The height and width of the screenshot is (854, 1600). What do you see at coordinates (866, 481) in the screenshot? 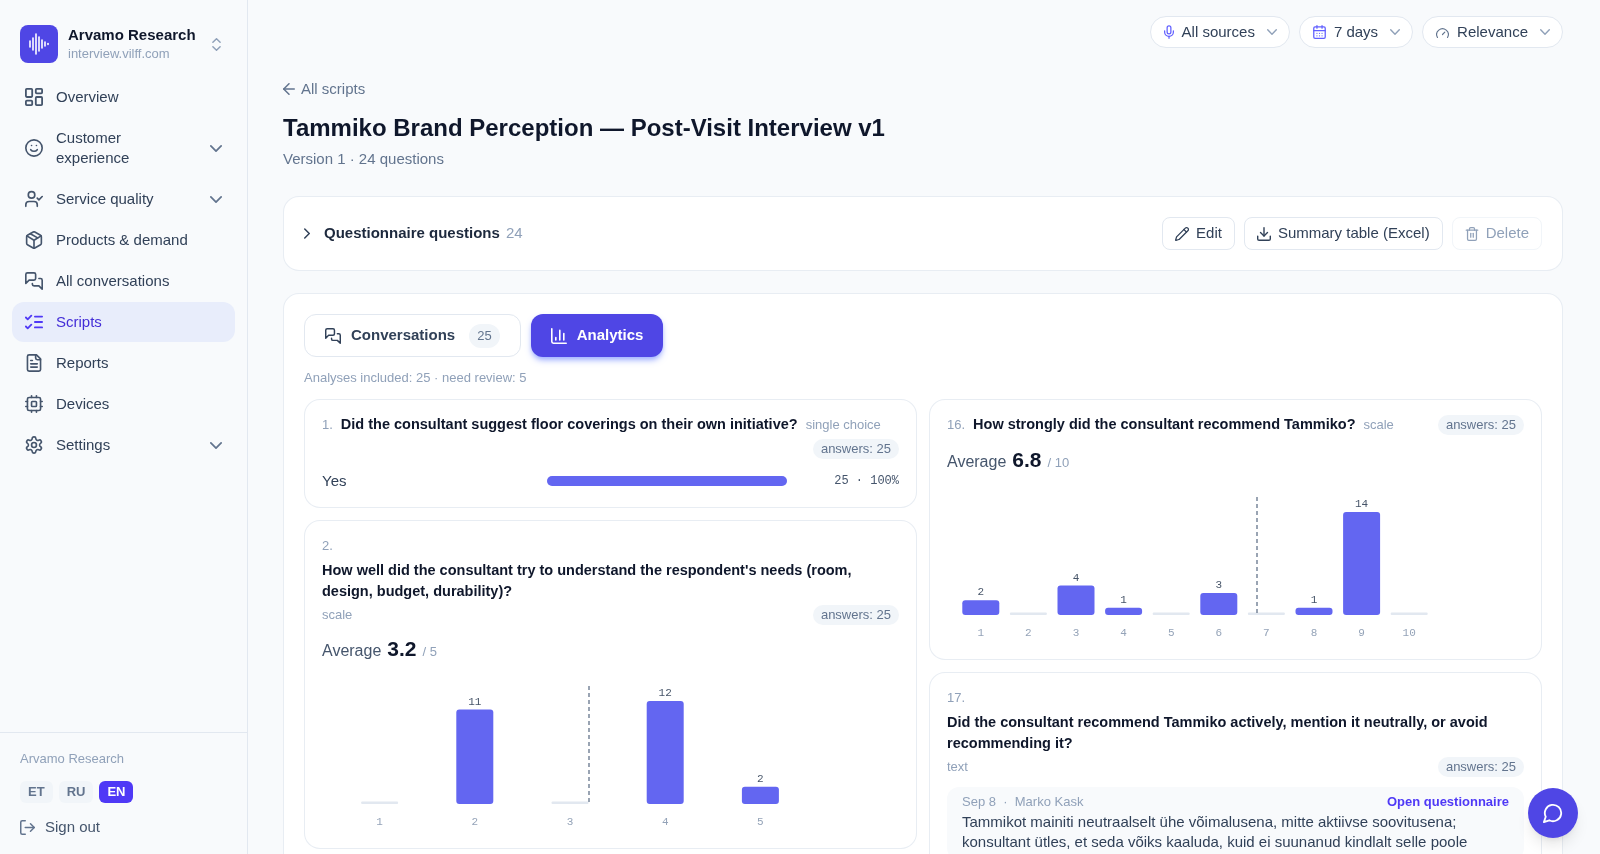
I see `option-reading: 25 · 100%` at bounding box center [866, 481].